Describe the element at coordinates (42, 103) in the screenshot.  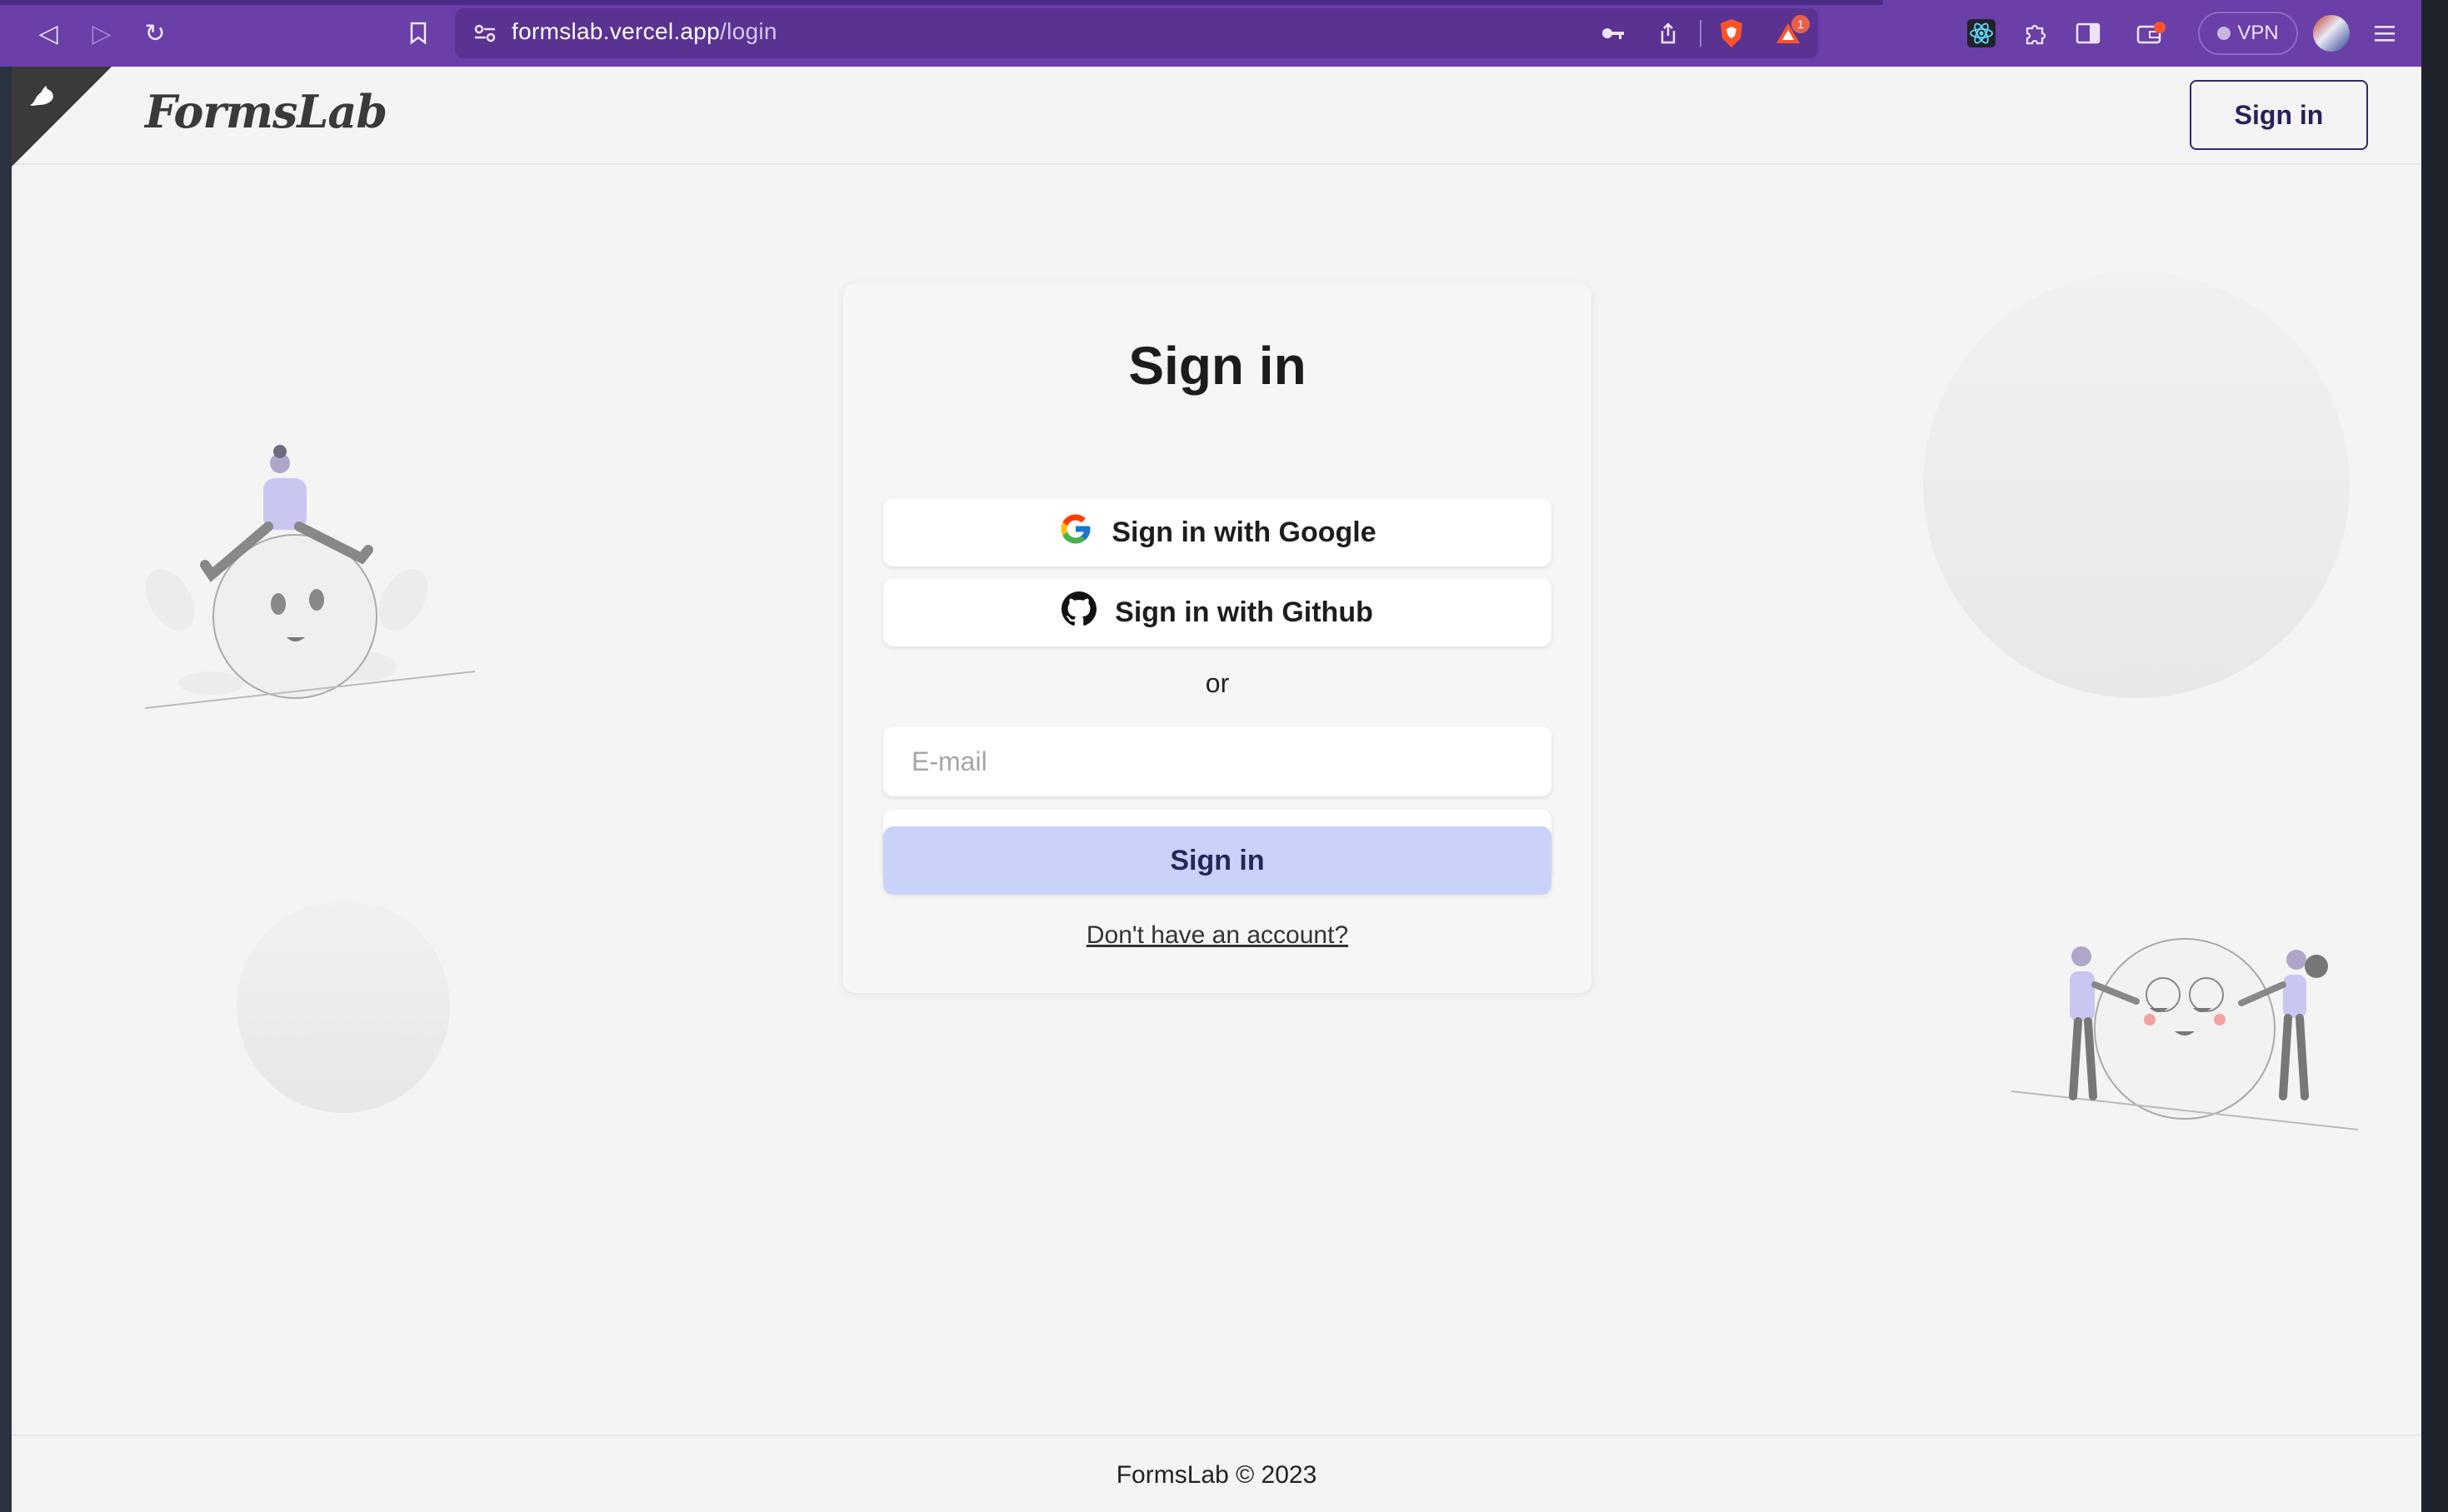
I see `github-octocat-icon` at that location.